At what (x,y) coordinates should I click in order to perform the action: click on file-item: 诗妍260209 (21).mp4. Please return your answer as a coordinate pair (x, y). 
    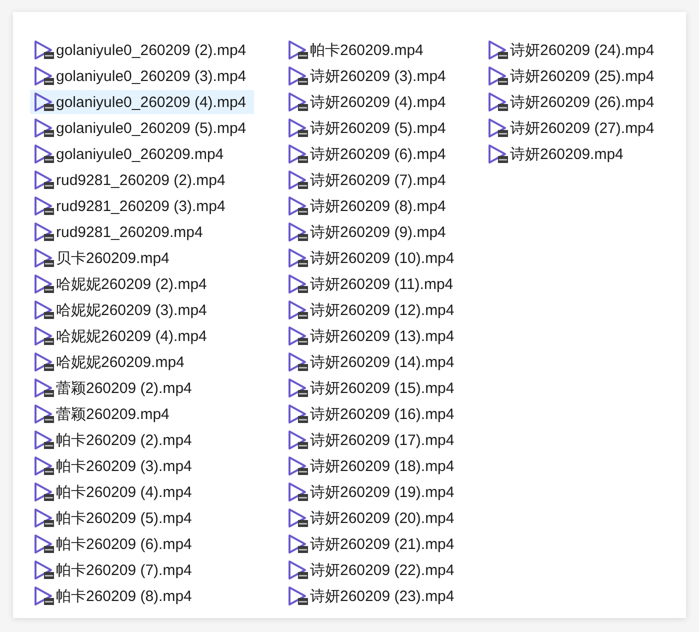
    Looking at the image, I should click on (373, 544).